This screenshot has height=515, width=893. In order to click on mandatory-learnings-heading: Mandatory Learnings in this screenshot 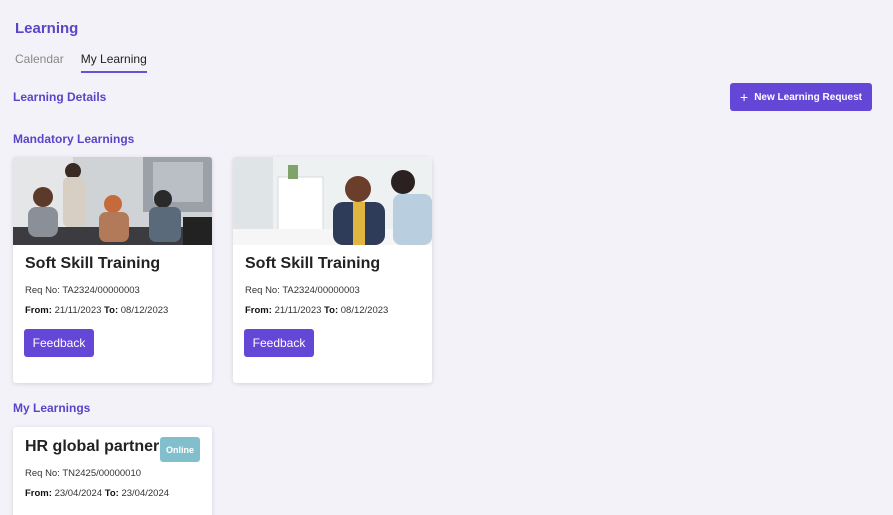, I will do `click(74, 139)`.